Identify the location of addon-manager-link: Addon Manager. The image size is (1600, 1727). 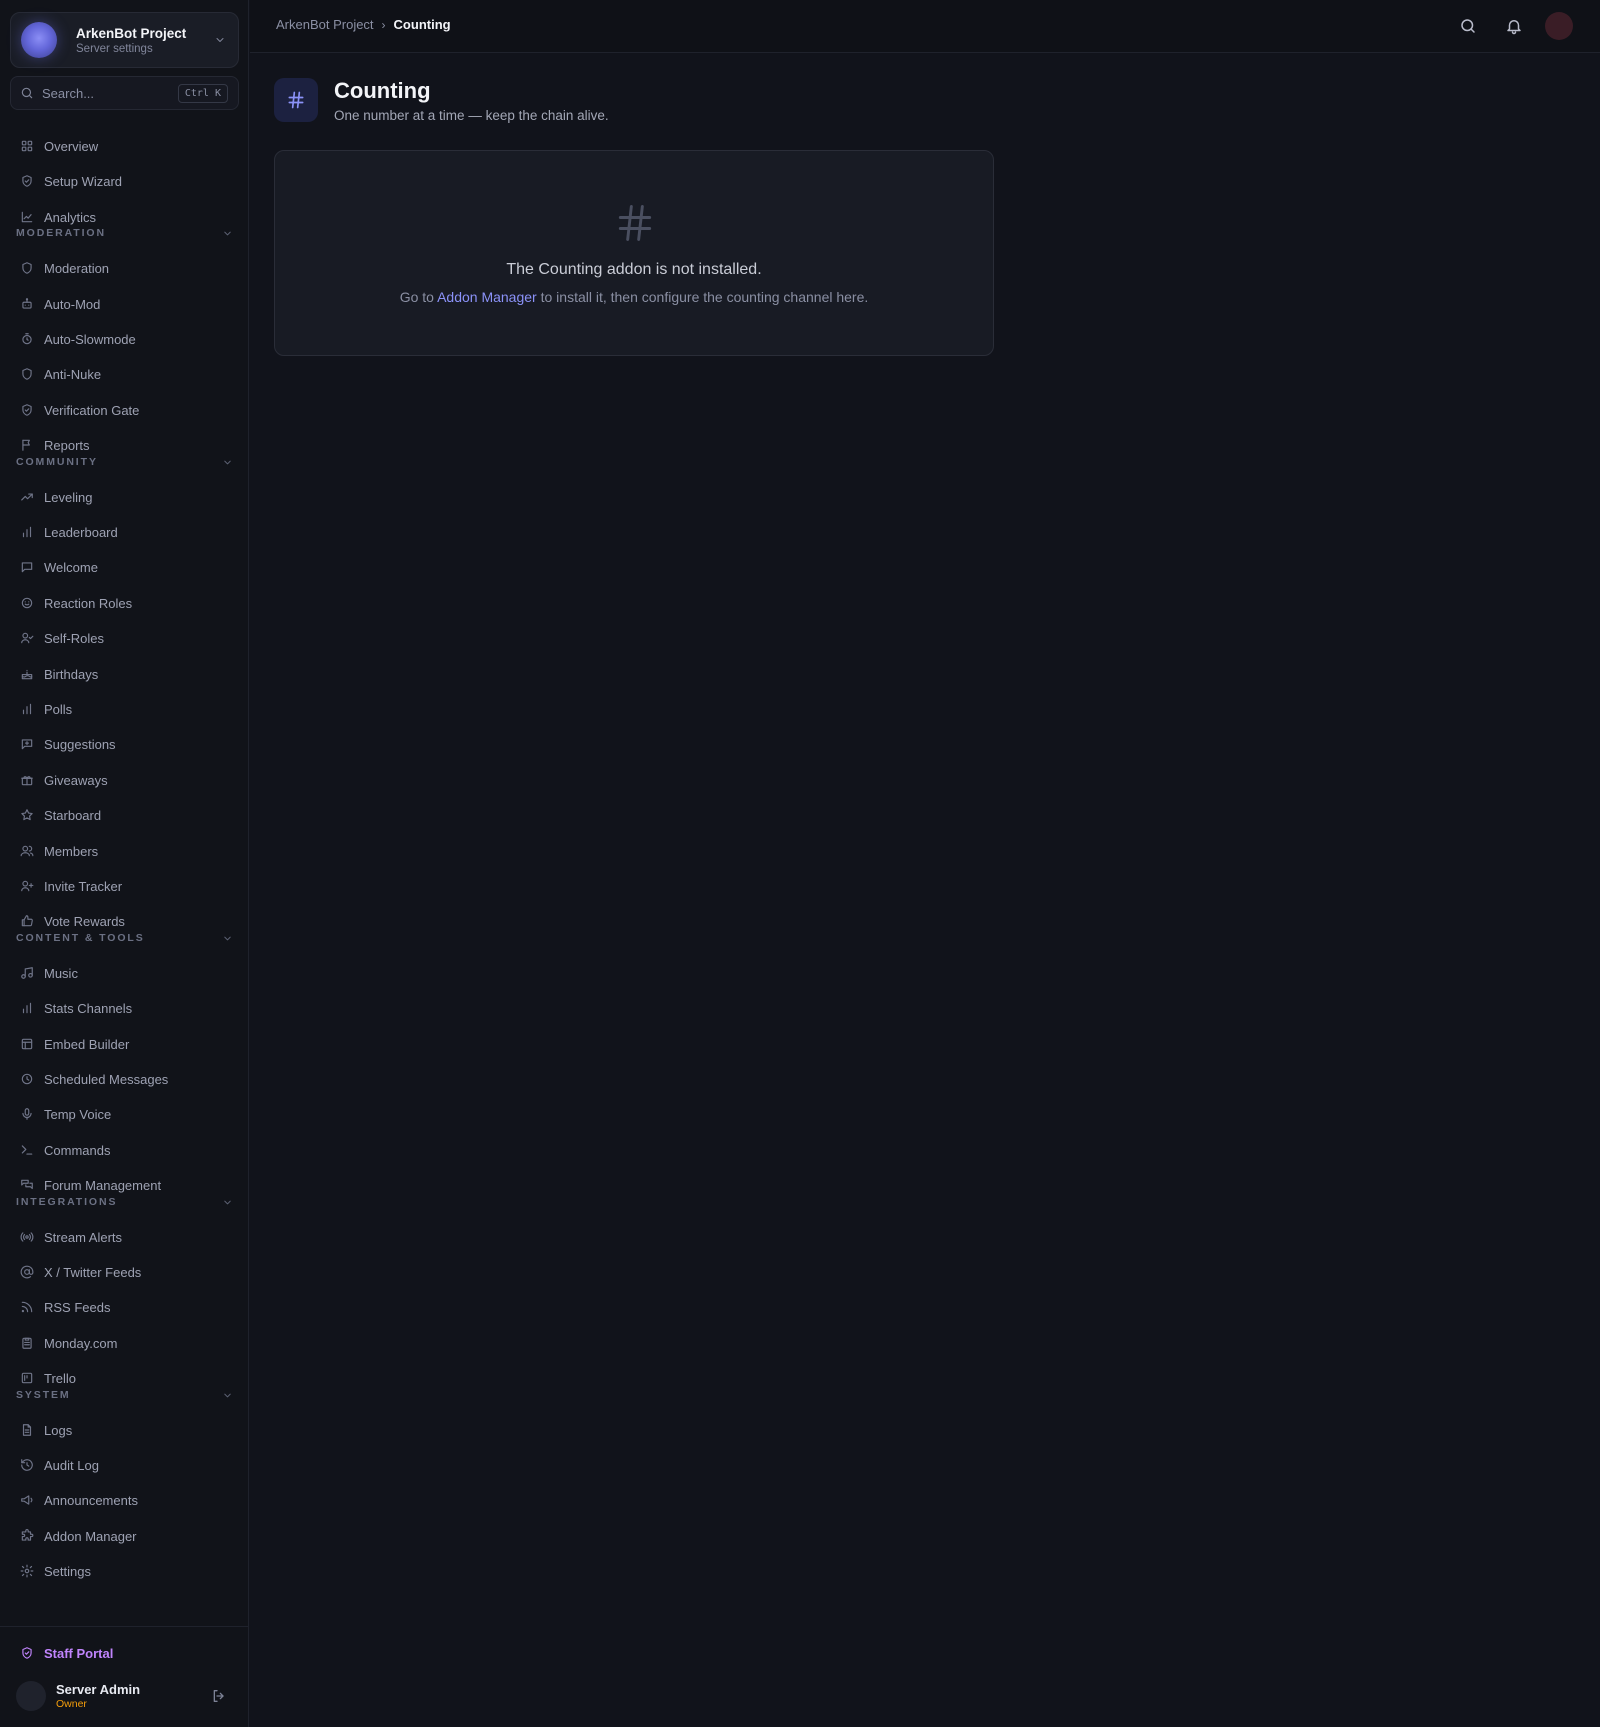
(487, 297).